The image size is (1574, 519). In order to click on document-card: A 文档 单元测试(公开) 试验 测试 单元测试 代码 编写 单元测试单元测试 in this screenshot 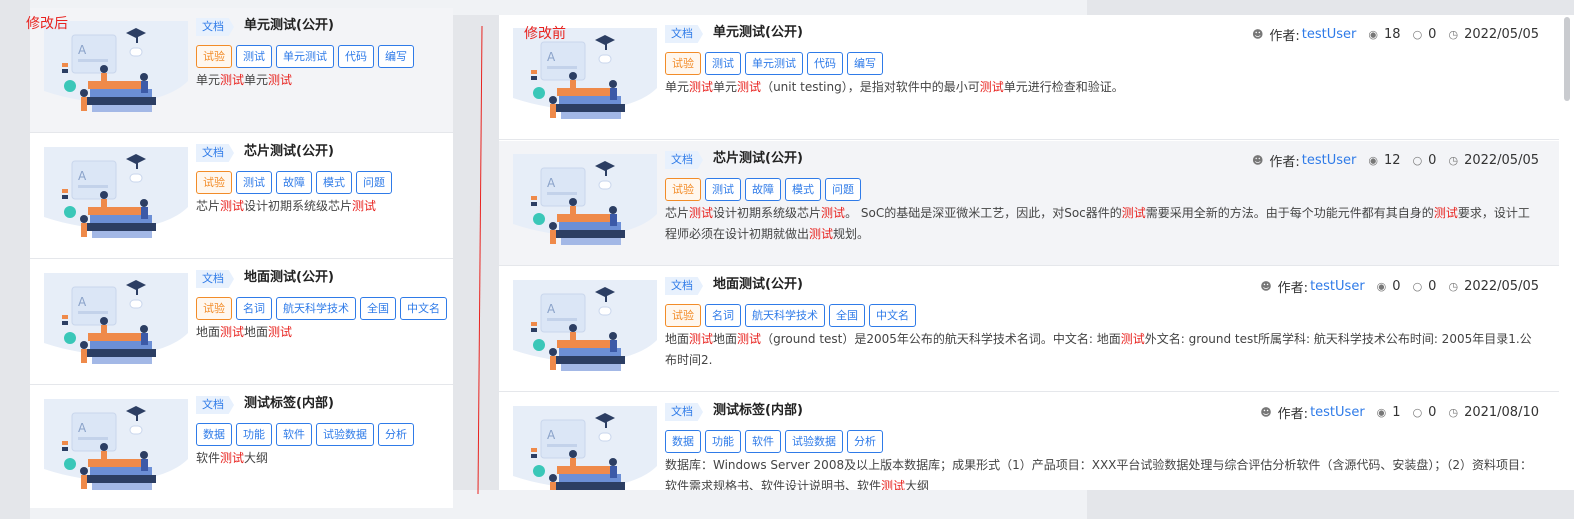, I will do `click(241, 70)`.